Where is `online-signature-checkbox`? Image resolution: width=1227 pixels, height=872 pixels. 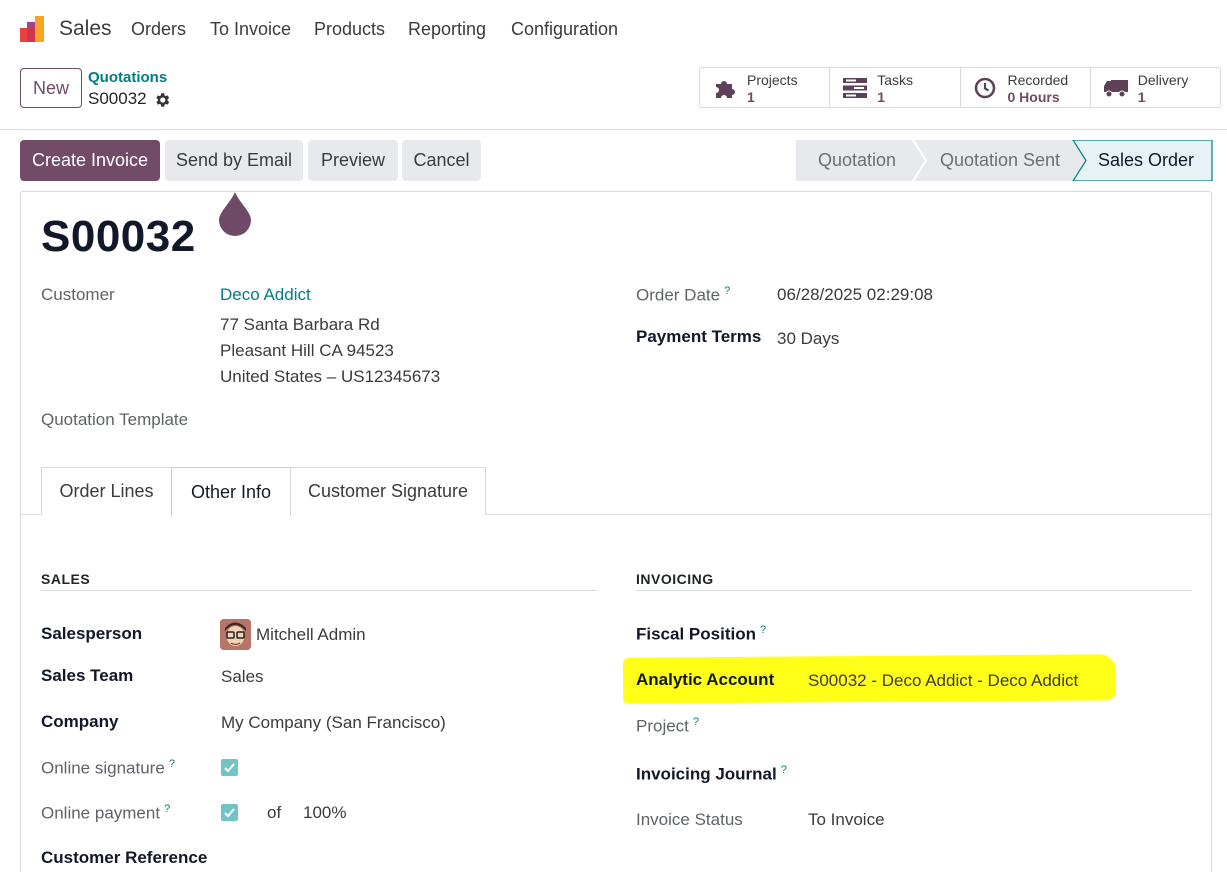
online-signature-checkbox is located at coordinates (229, 767).